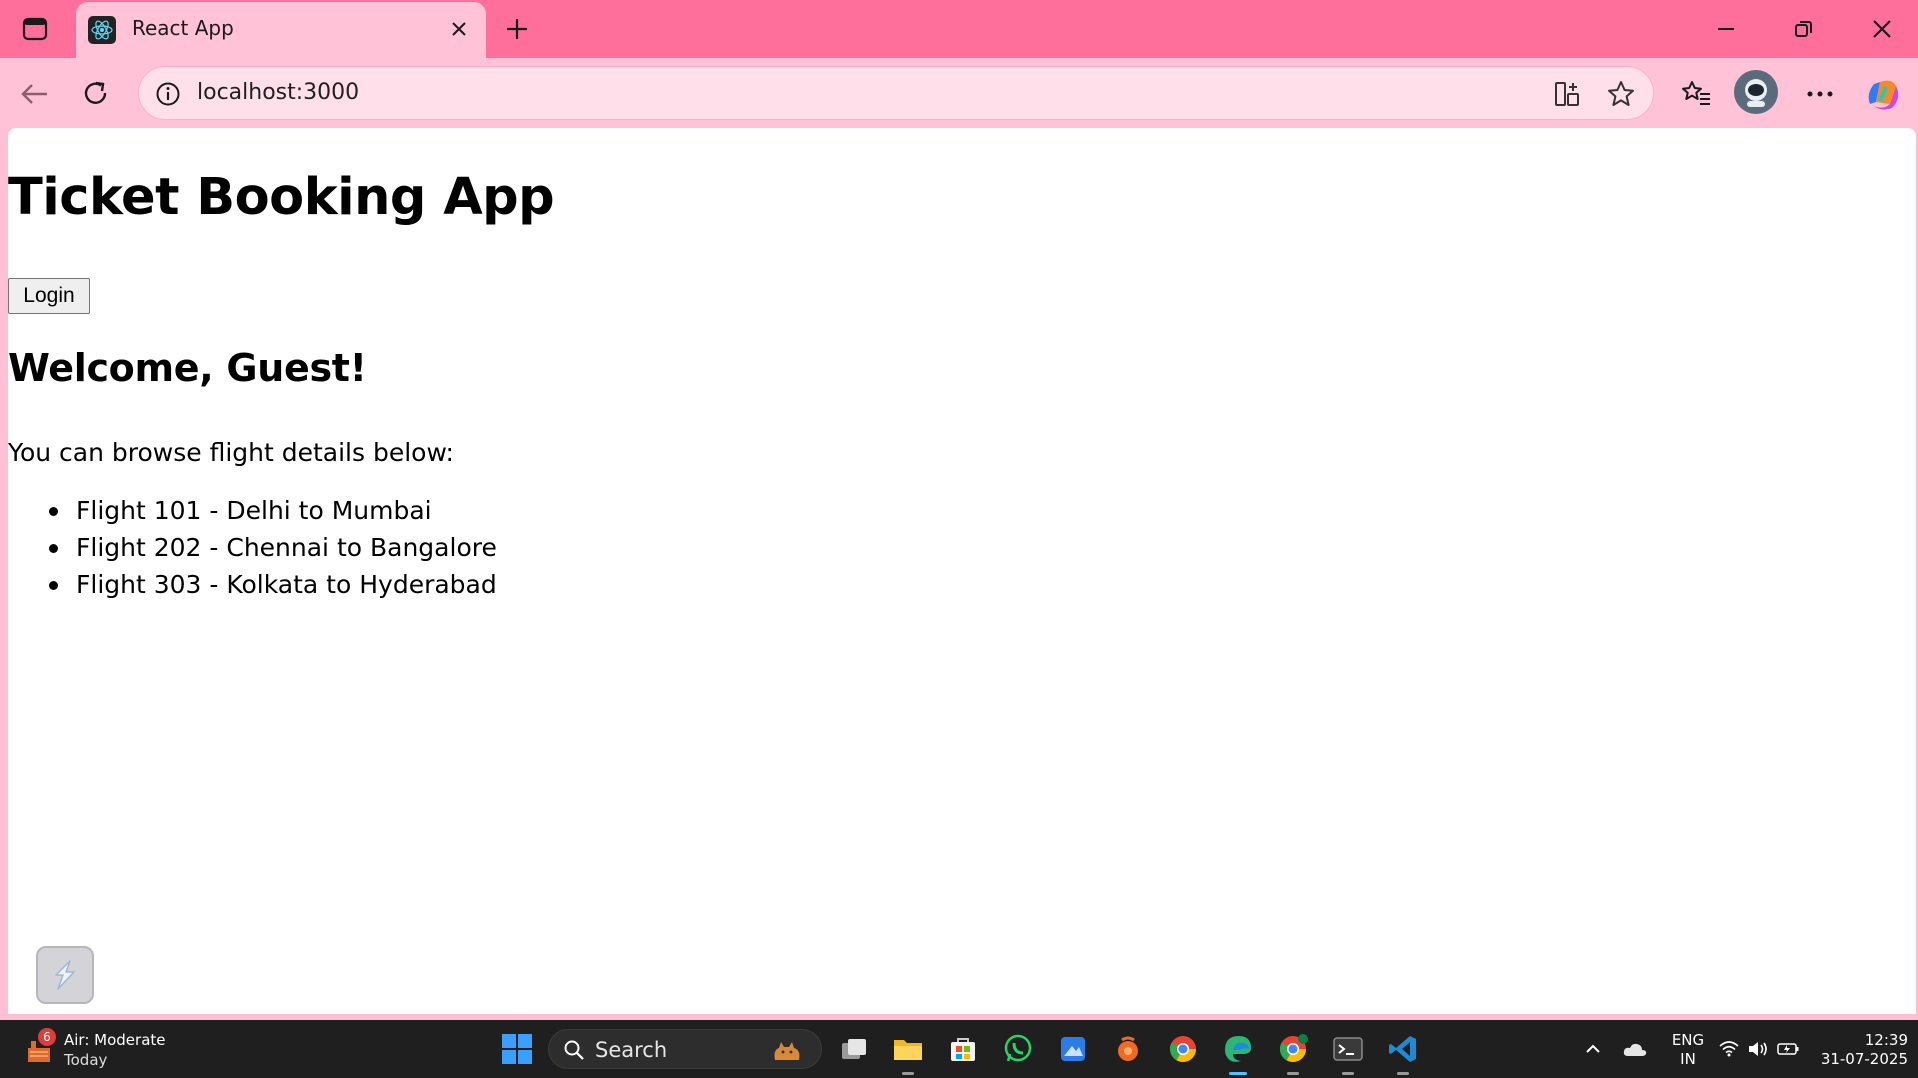 This screenshot has width=1918, height=1078. What do you see at coordinates (1729, 1049) in the screenshot?
I see `wifi-icon` at bounding box center [1729, 1049].